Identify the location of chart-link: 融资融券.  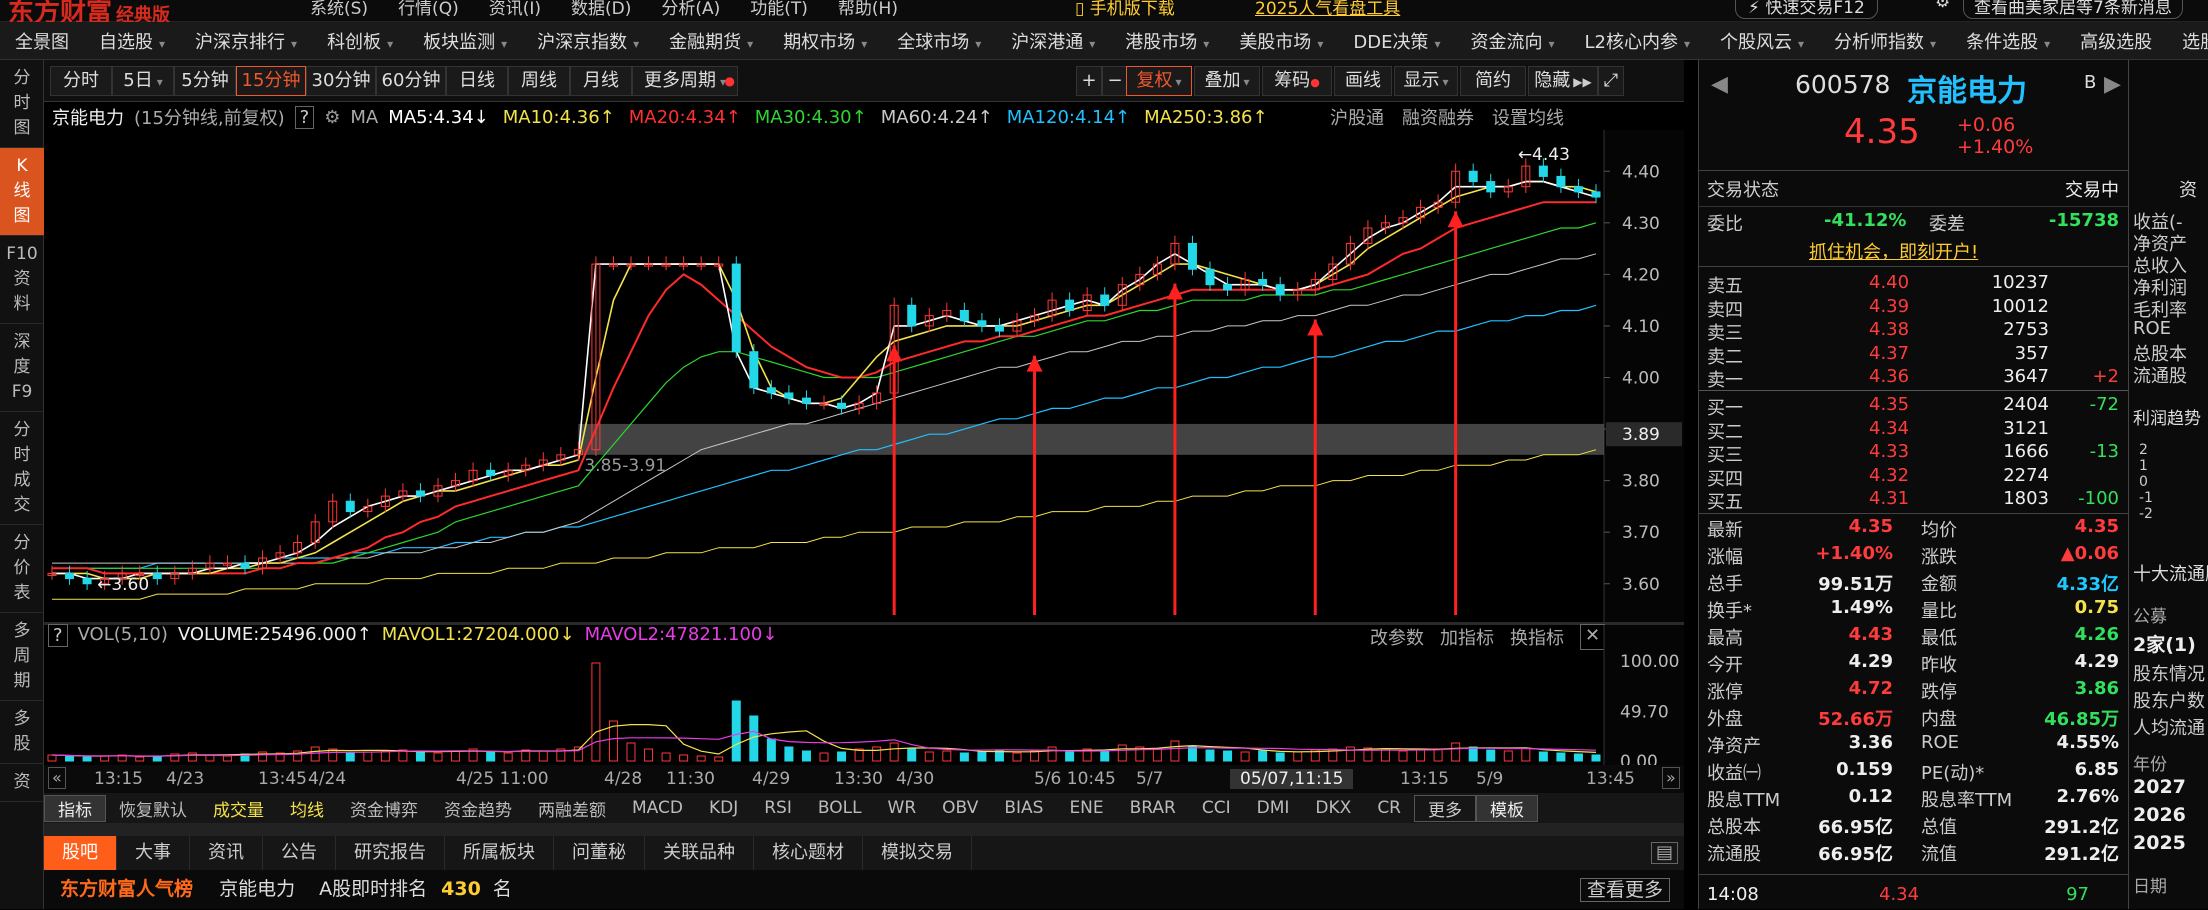
(1438, 117).